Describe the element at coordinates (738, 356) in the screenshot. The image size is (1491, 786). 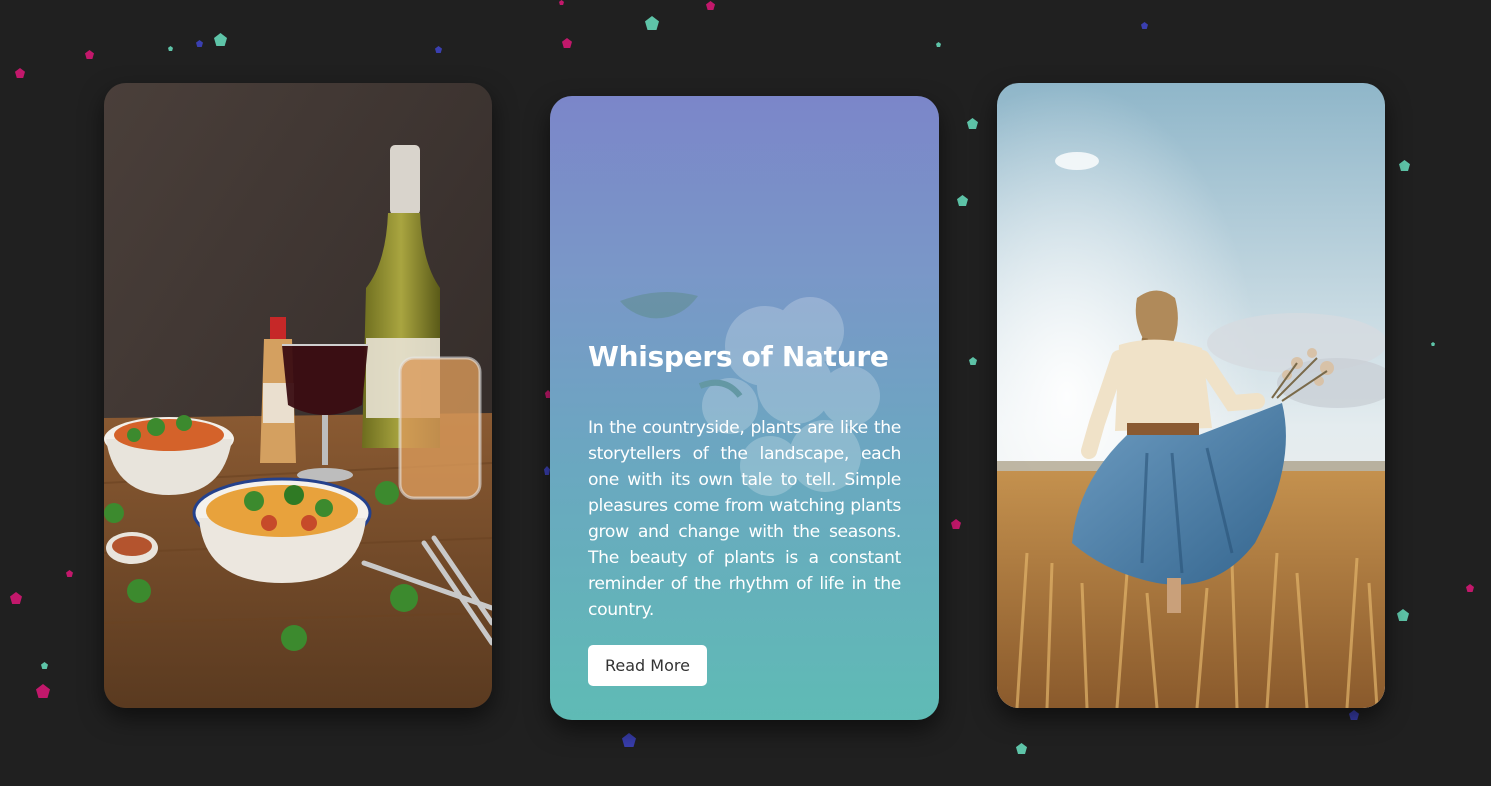
I see `card-title: Whispers of Nature` at that location.